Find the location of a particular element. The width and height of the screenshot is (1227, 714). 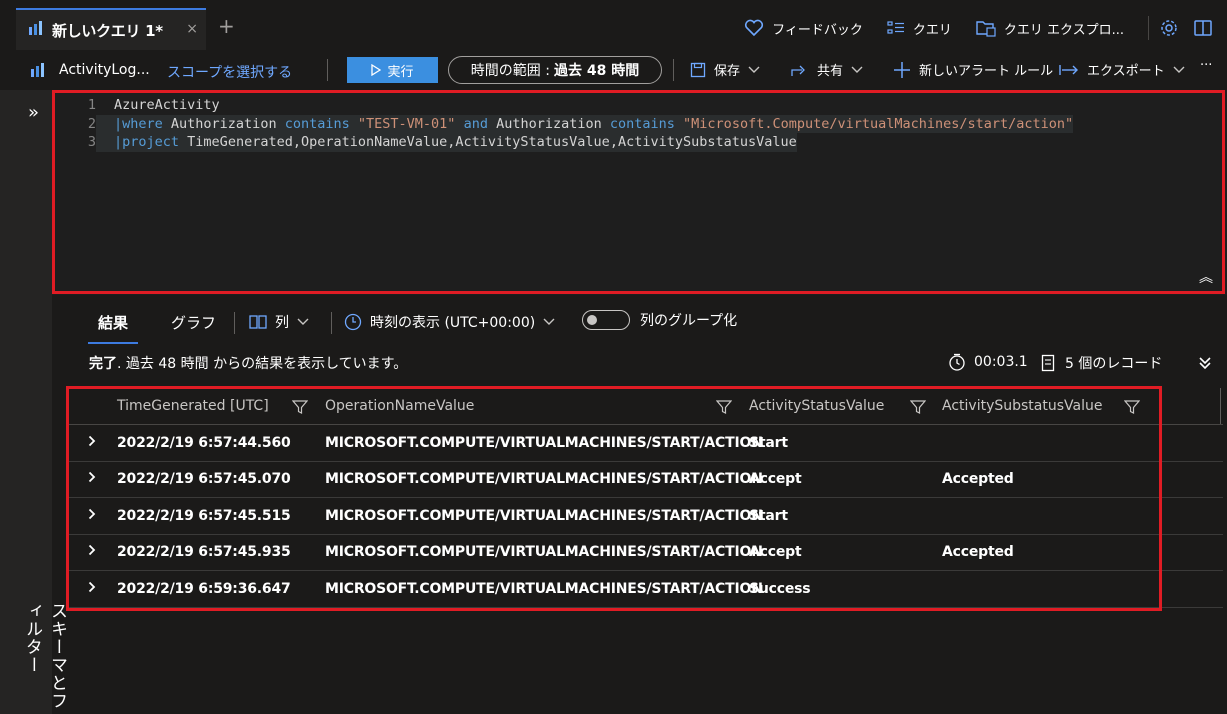

group-columns-toggle: 列のグループ化 is located at coordinates (659, 320).